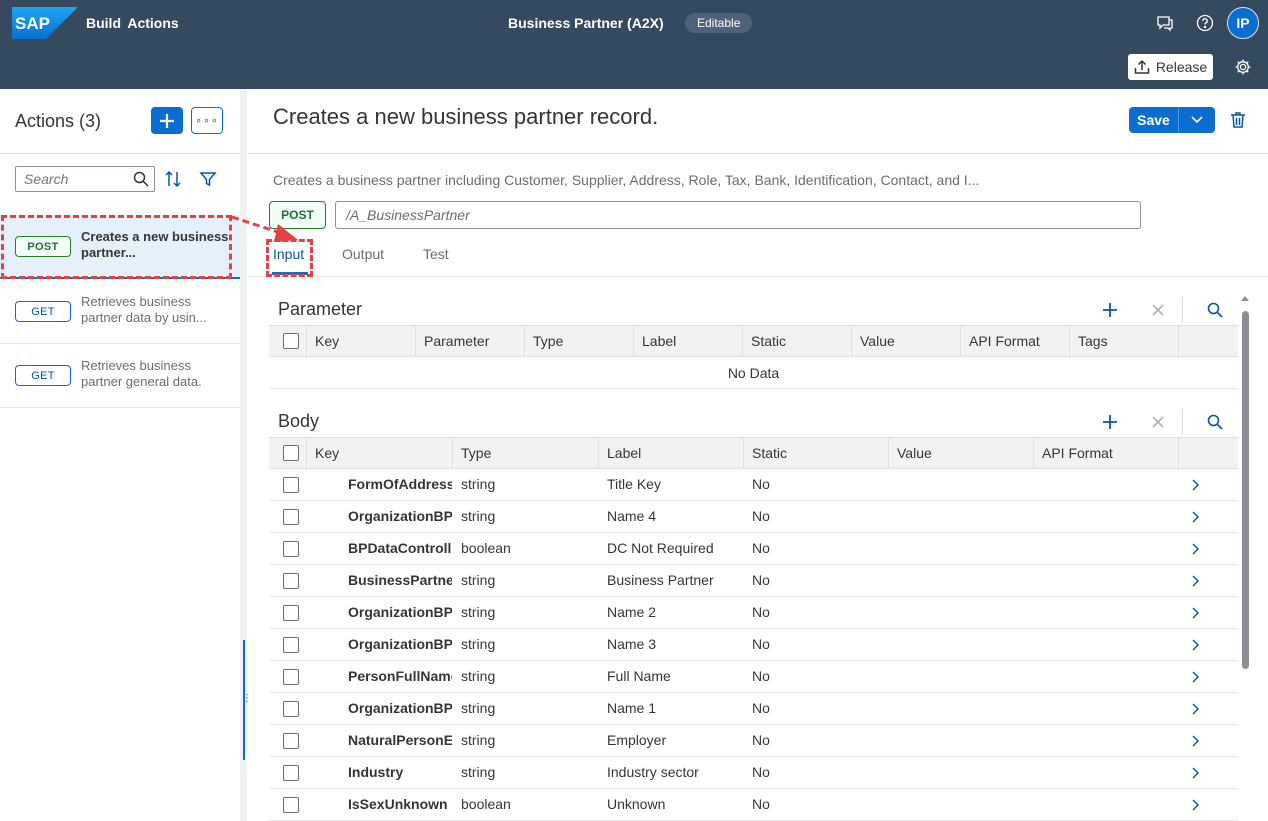 The image size is (1268, 821). What do you see at coordinates (758, 276) in the screenshot?
I see `divider` at bounding box center [758, 276].